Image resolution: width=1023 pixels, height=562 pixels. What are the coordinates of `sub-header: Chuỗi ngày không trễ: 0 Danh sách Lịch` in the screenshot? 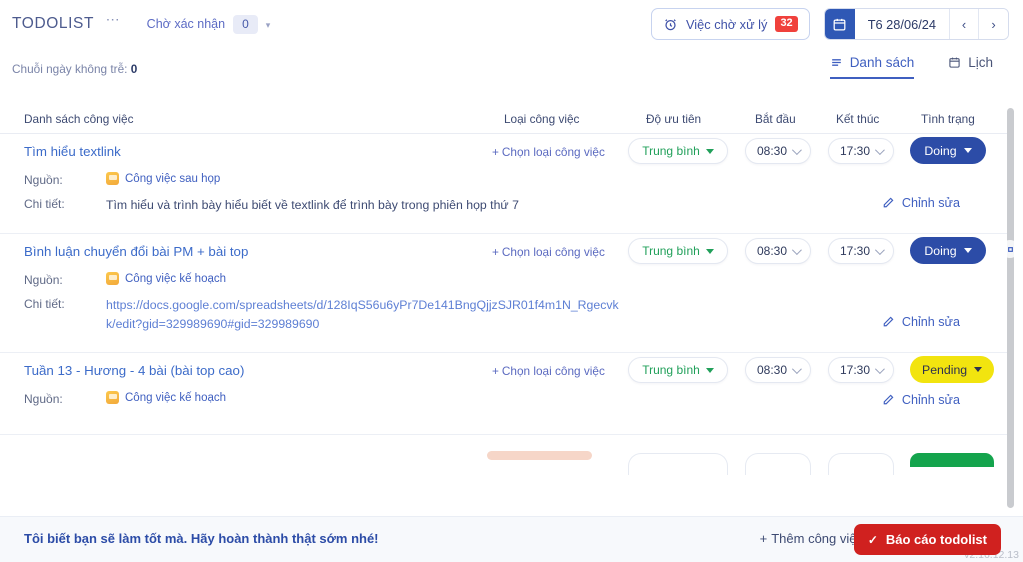 It's located at (511, 70).